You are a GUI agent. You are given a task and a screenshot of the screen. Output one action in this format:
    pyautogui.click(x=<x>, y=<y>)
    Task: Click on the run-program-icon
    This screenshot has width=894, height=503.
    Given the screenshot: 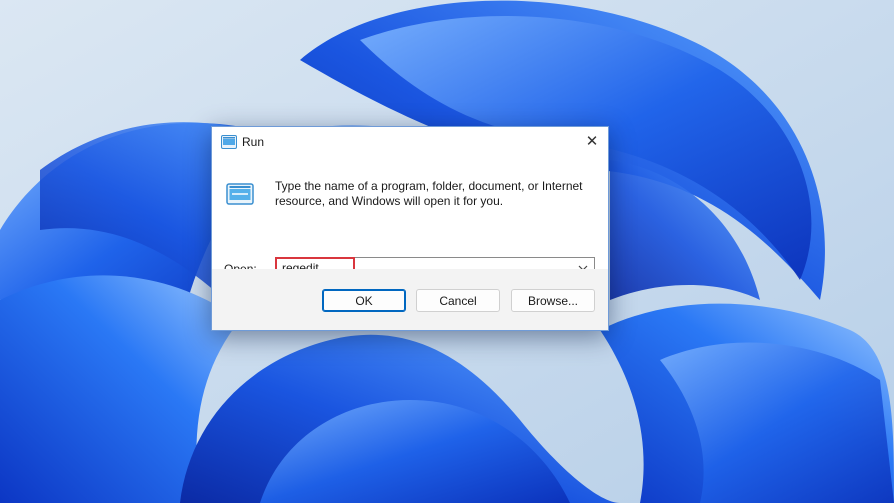 What is the action you would take?
    pyautogui.click(x=240, y=194)
    